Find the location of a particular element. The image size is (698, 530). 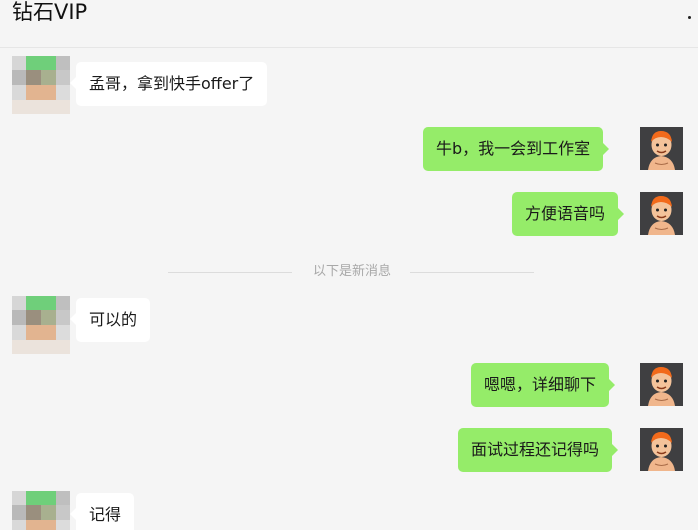

message-text: 方便语音吗 is located at coordinates (565, 213).